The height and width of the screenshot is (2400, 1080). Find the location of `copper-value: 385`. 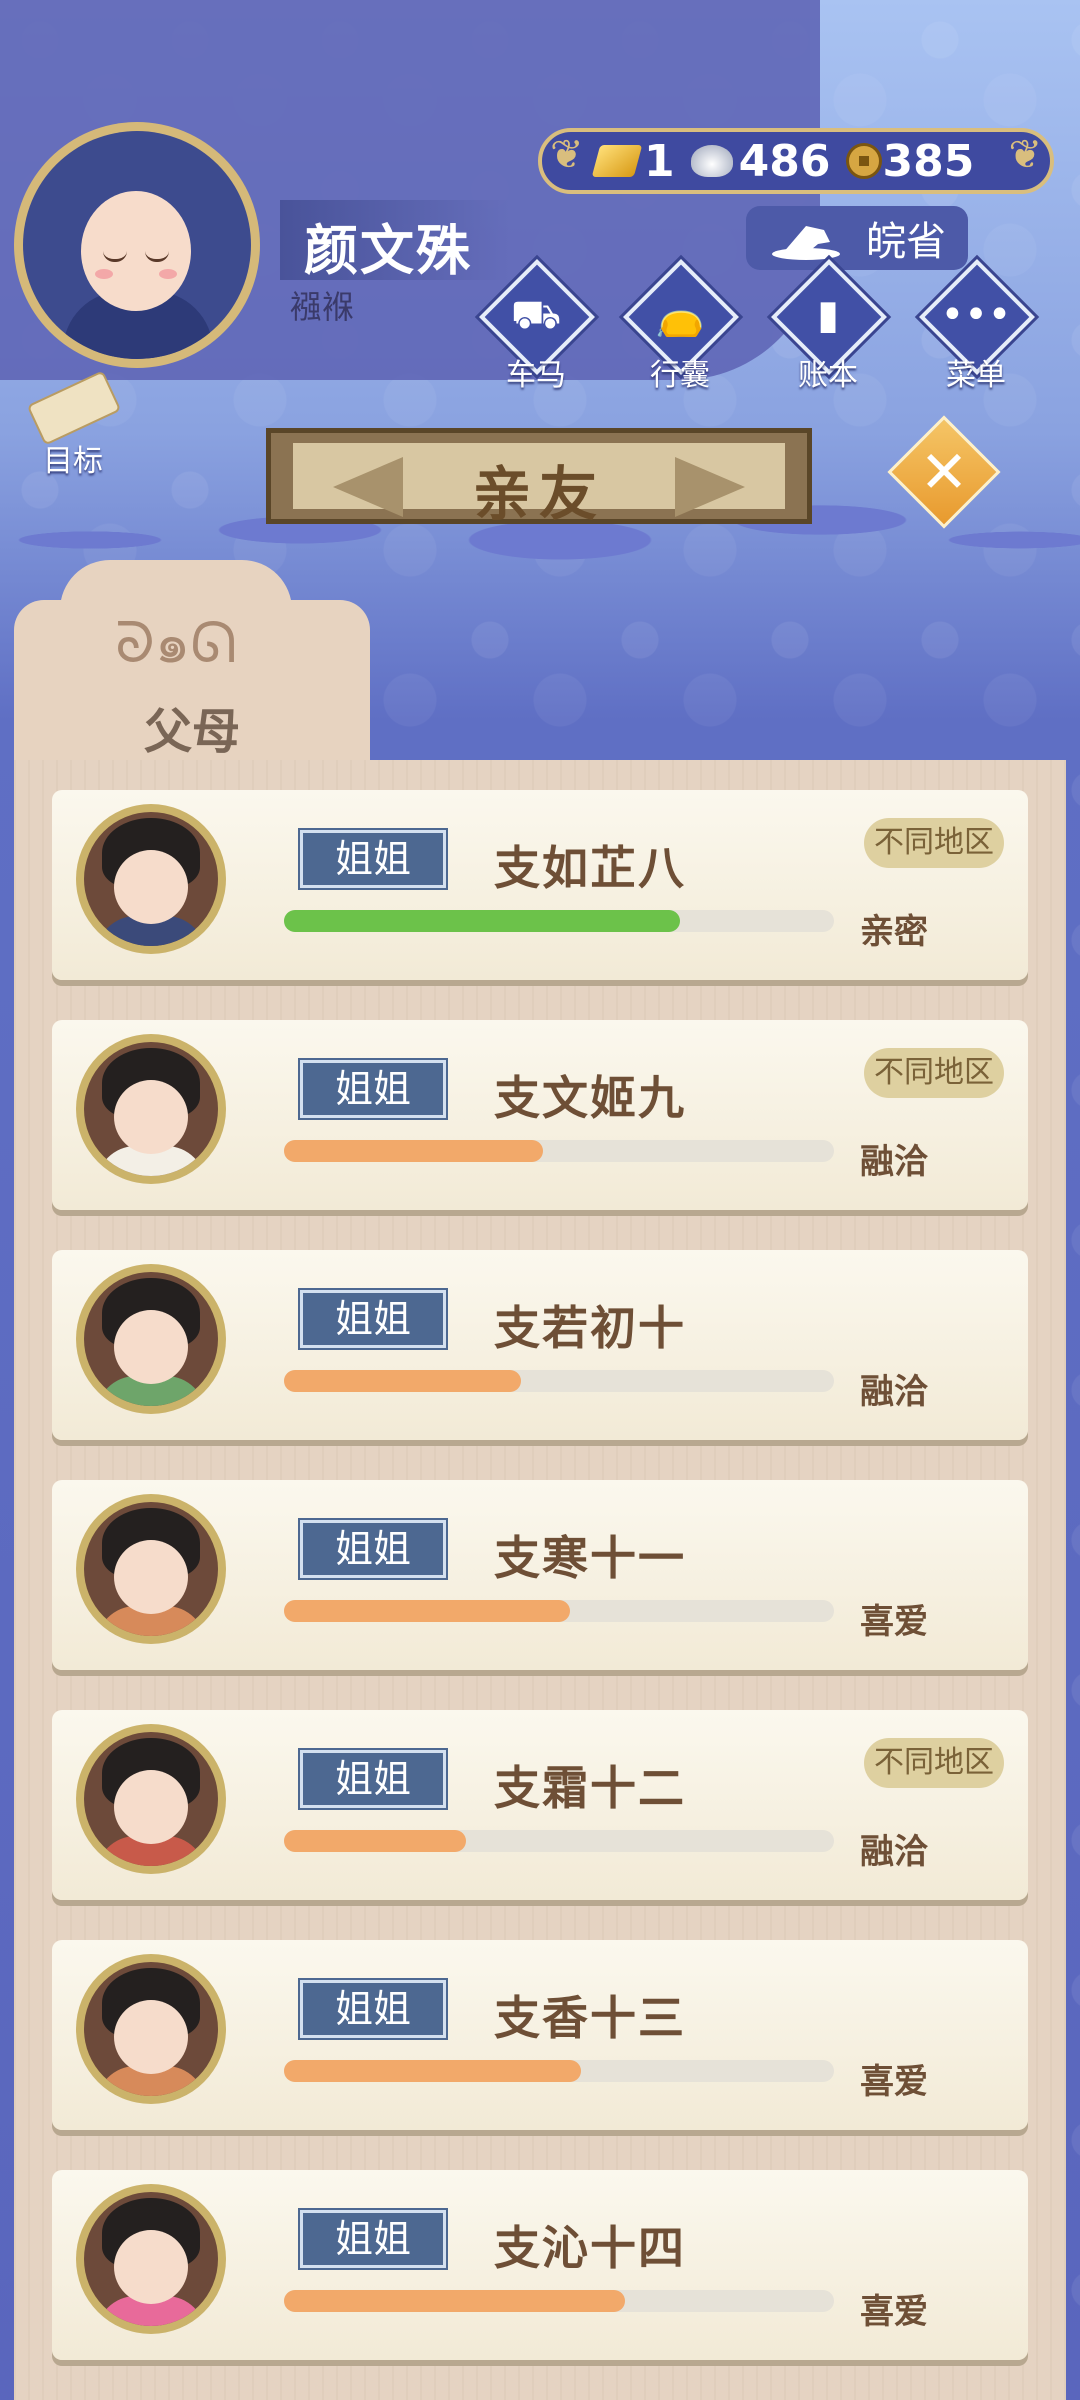

copper-value: 385 is located at coordinates (928, 161).